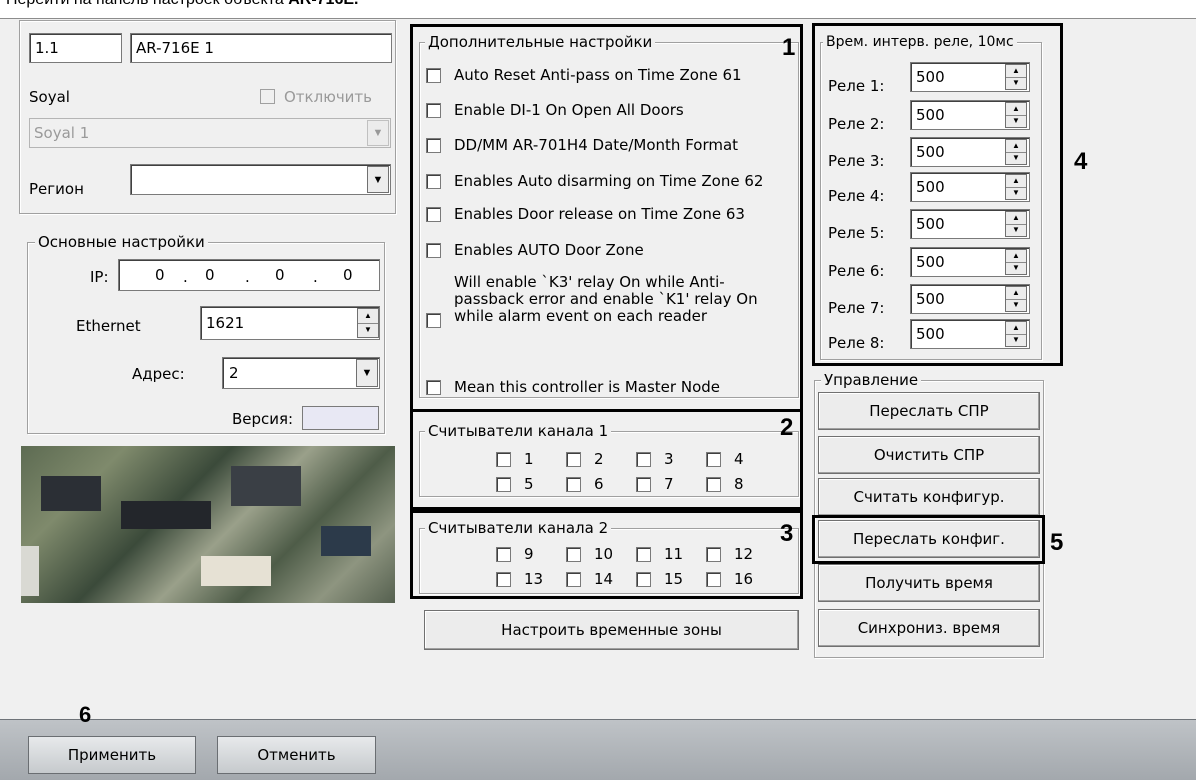 Image resolution: width=1196 pixels, height=780 pixels. Describe the element at coordinates (280, 275) in the screenshot. I see `ip-octet-3: 0` at that location.